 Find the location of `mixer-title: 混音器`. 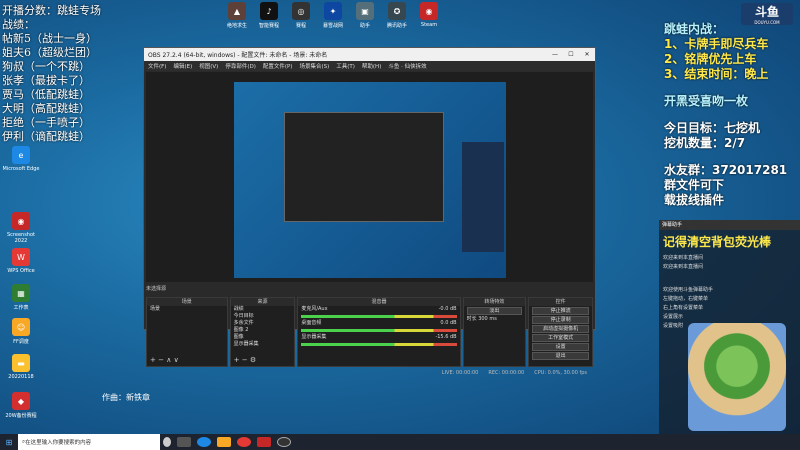

mixer-title: 混音器 is located at coordinates (379, 302).